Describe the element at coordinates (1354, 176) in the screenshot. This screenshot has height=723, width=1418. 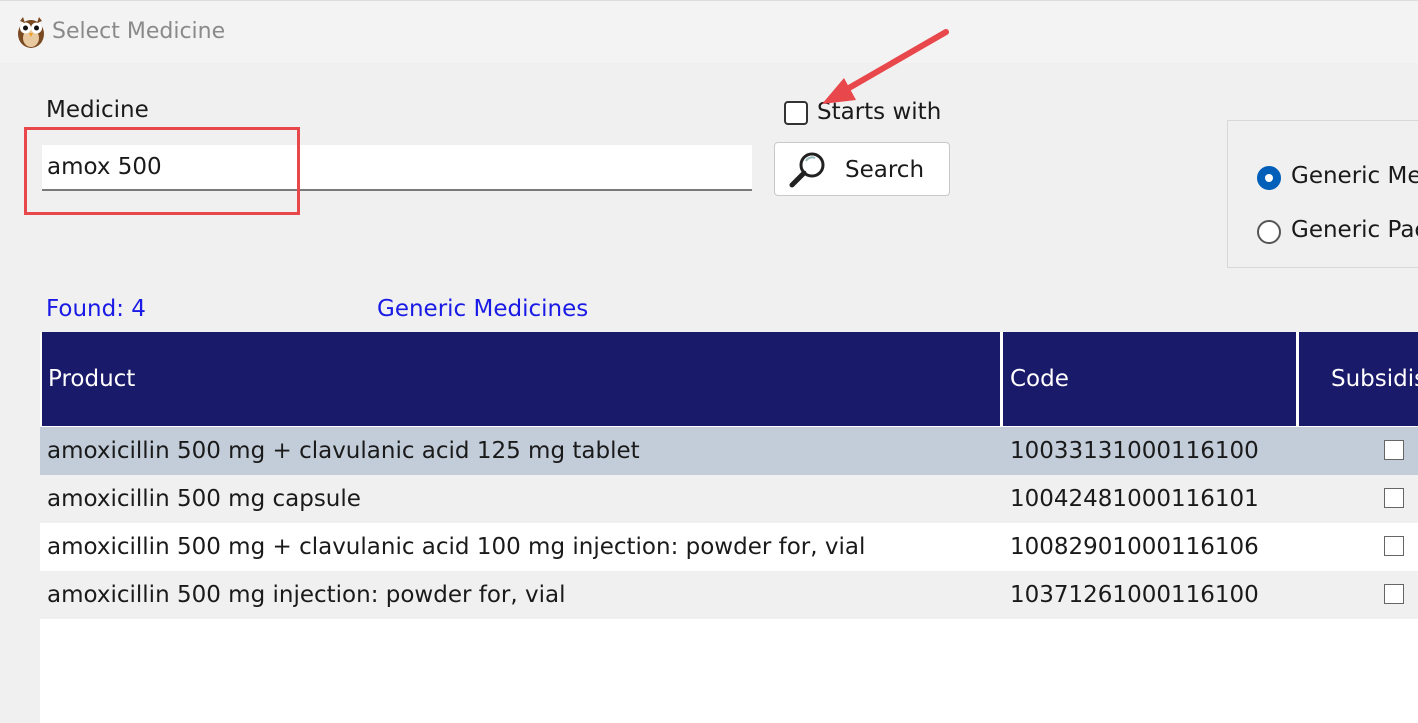
I see `generic-medicines-label: Generic Me` at that location.